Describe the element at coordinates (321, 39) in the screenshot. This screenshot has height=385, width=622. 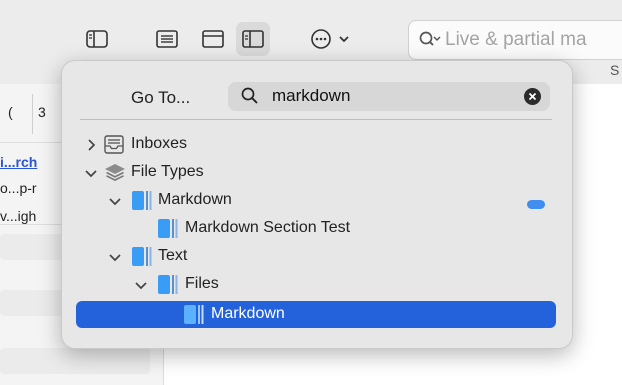
I see `ellipsis-circle-icon` at that location.